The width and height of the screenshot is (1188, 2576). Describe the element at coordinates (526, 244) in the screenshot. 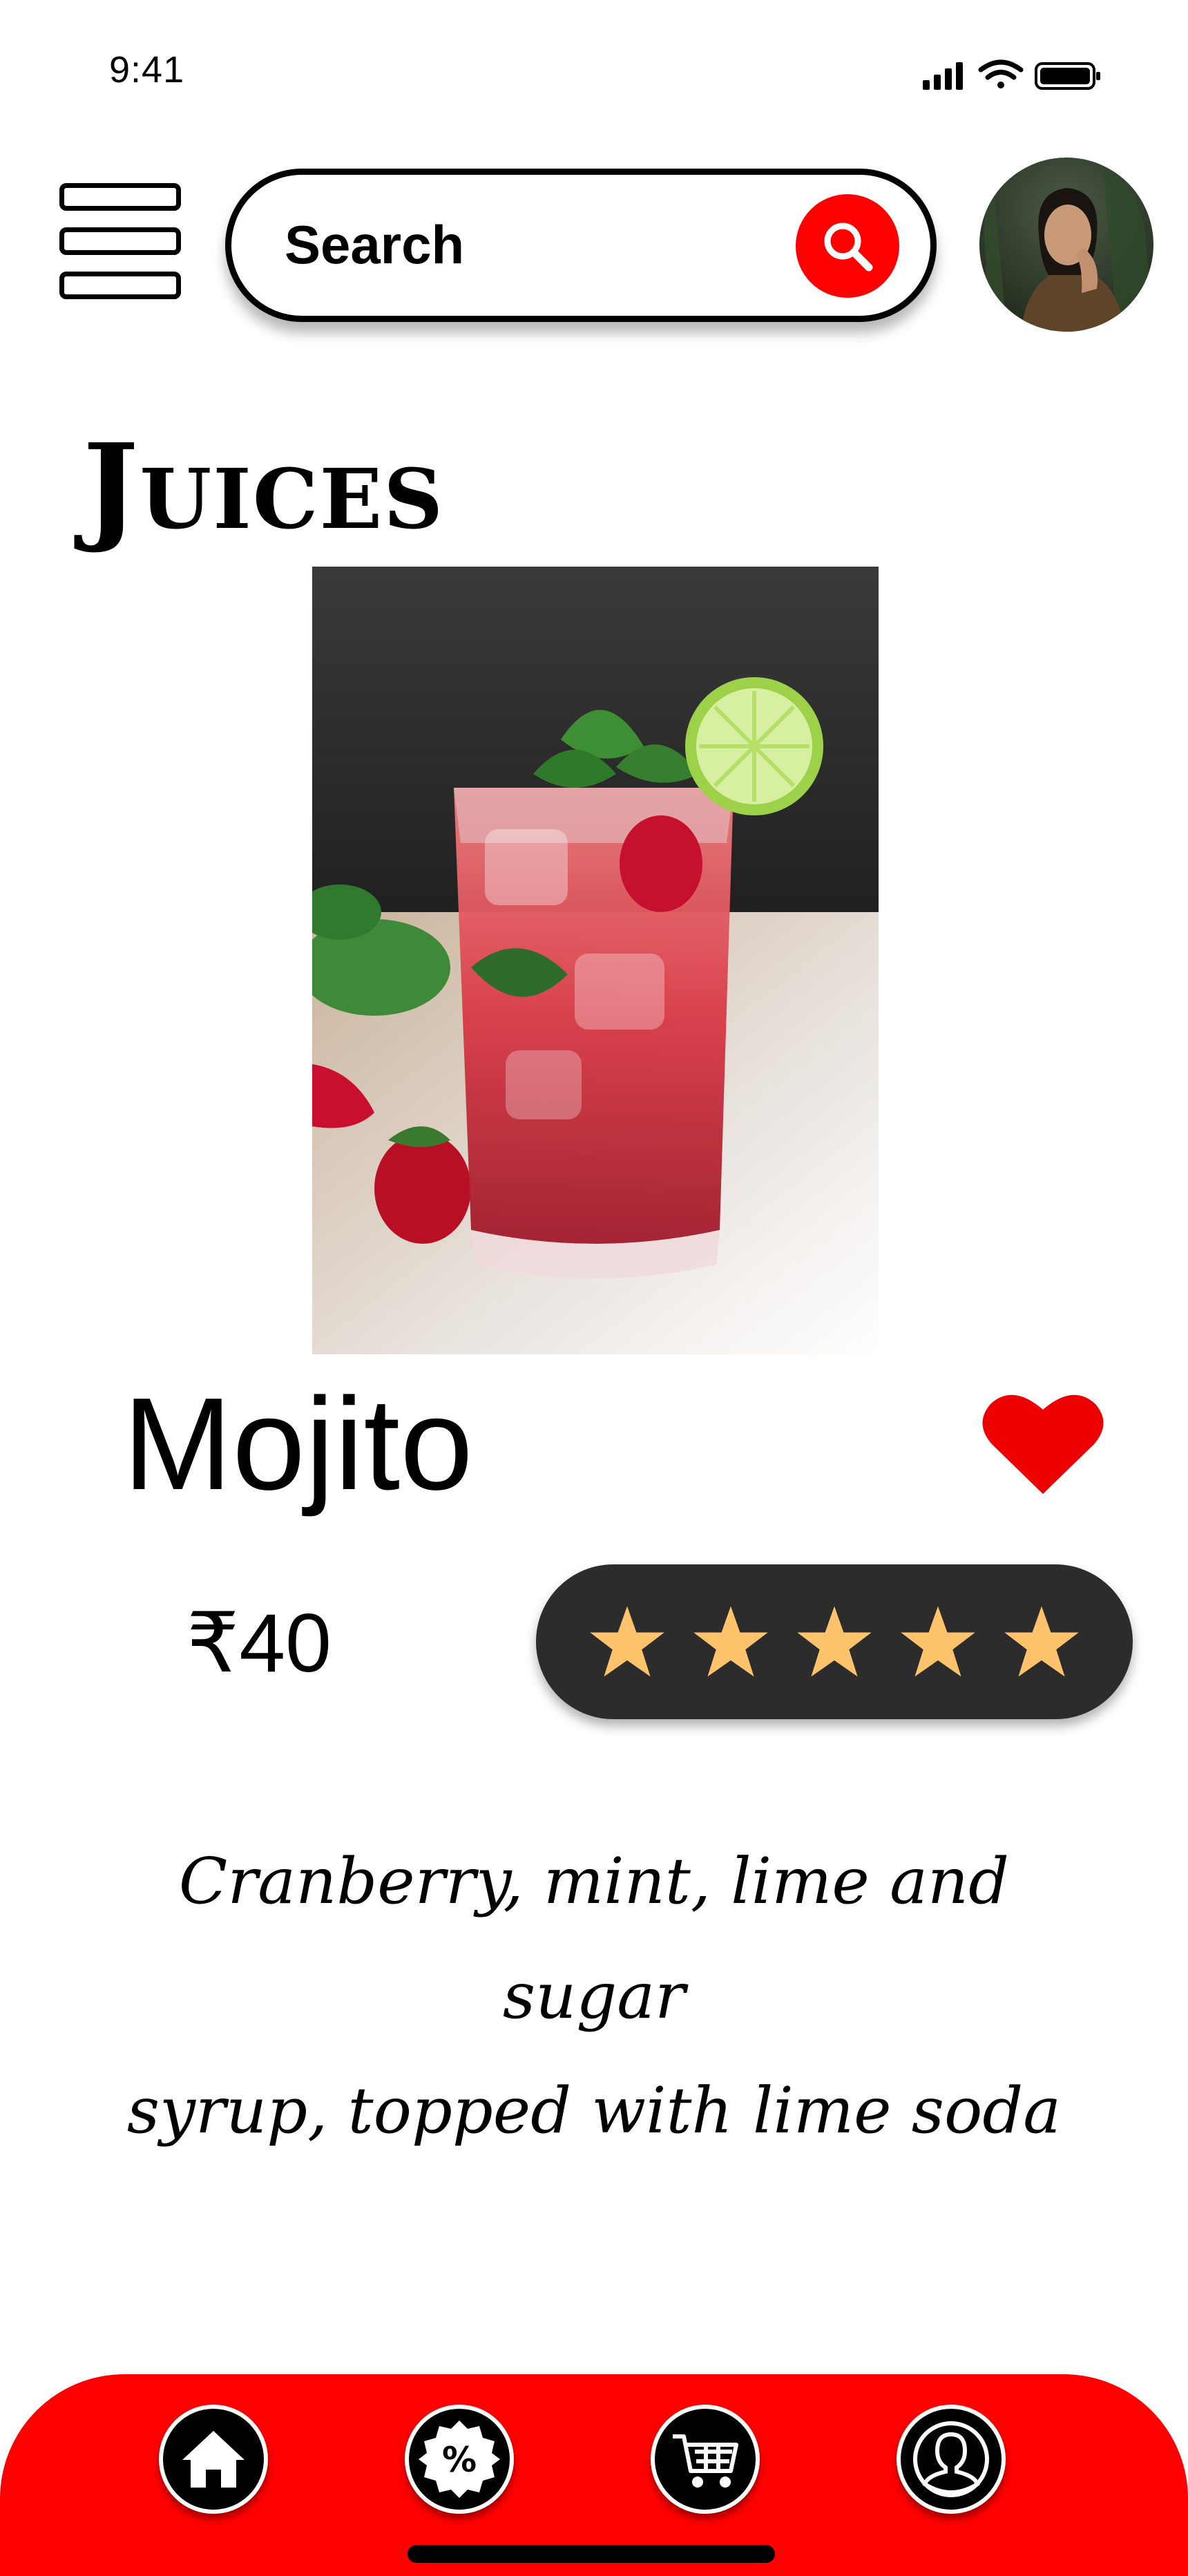

I see `search-input` at that location.